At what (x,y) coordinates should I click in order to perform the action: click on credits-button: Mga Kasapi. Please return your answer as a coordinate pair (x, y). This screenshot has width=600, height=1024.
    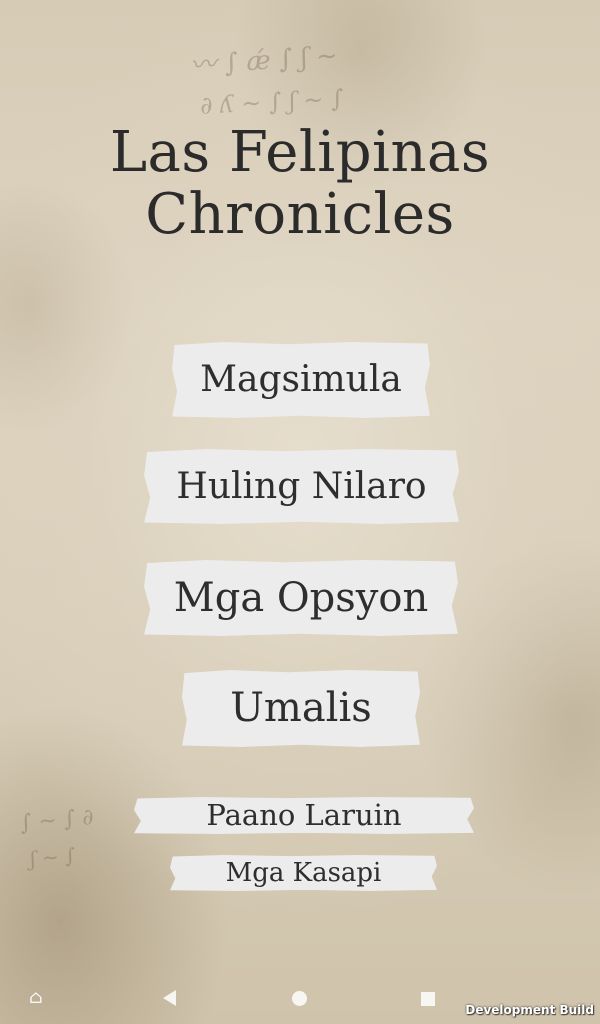
    Looking at the image, I should click on (303, 873).